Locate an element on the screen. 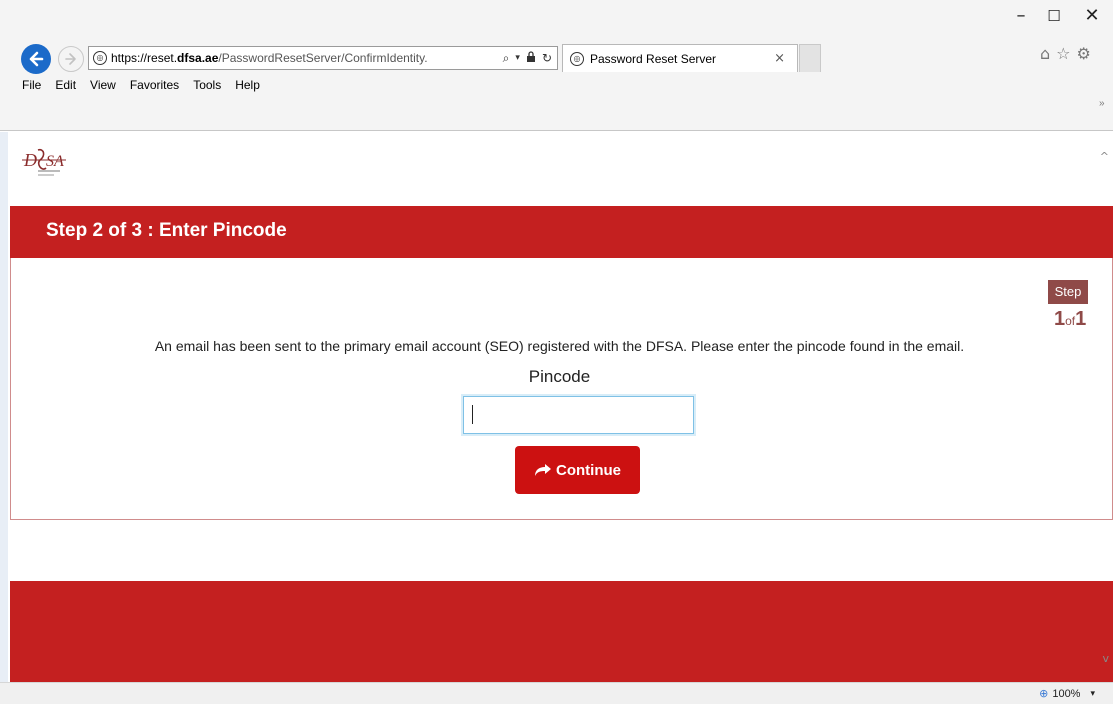 Image resolution: width=1113 pixels, height=704 pixels. menu-edit: Edit is located at coordinates (65, 85).